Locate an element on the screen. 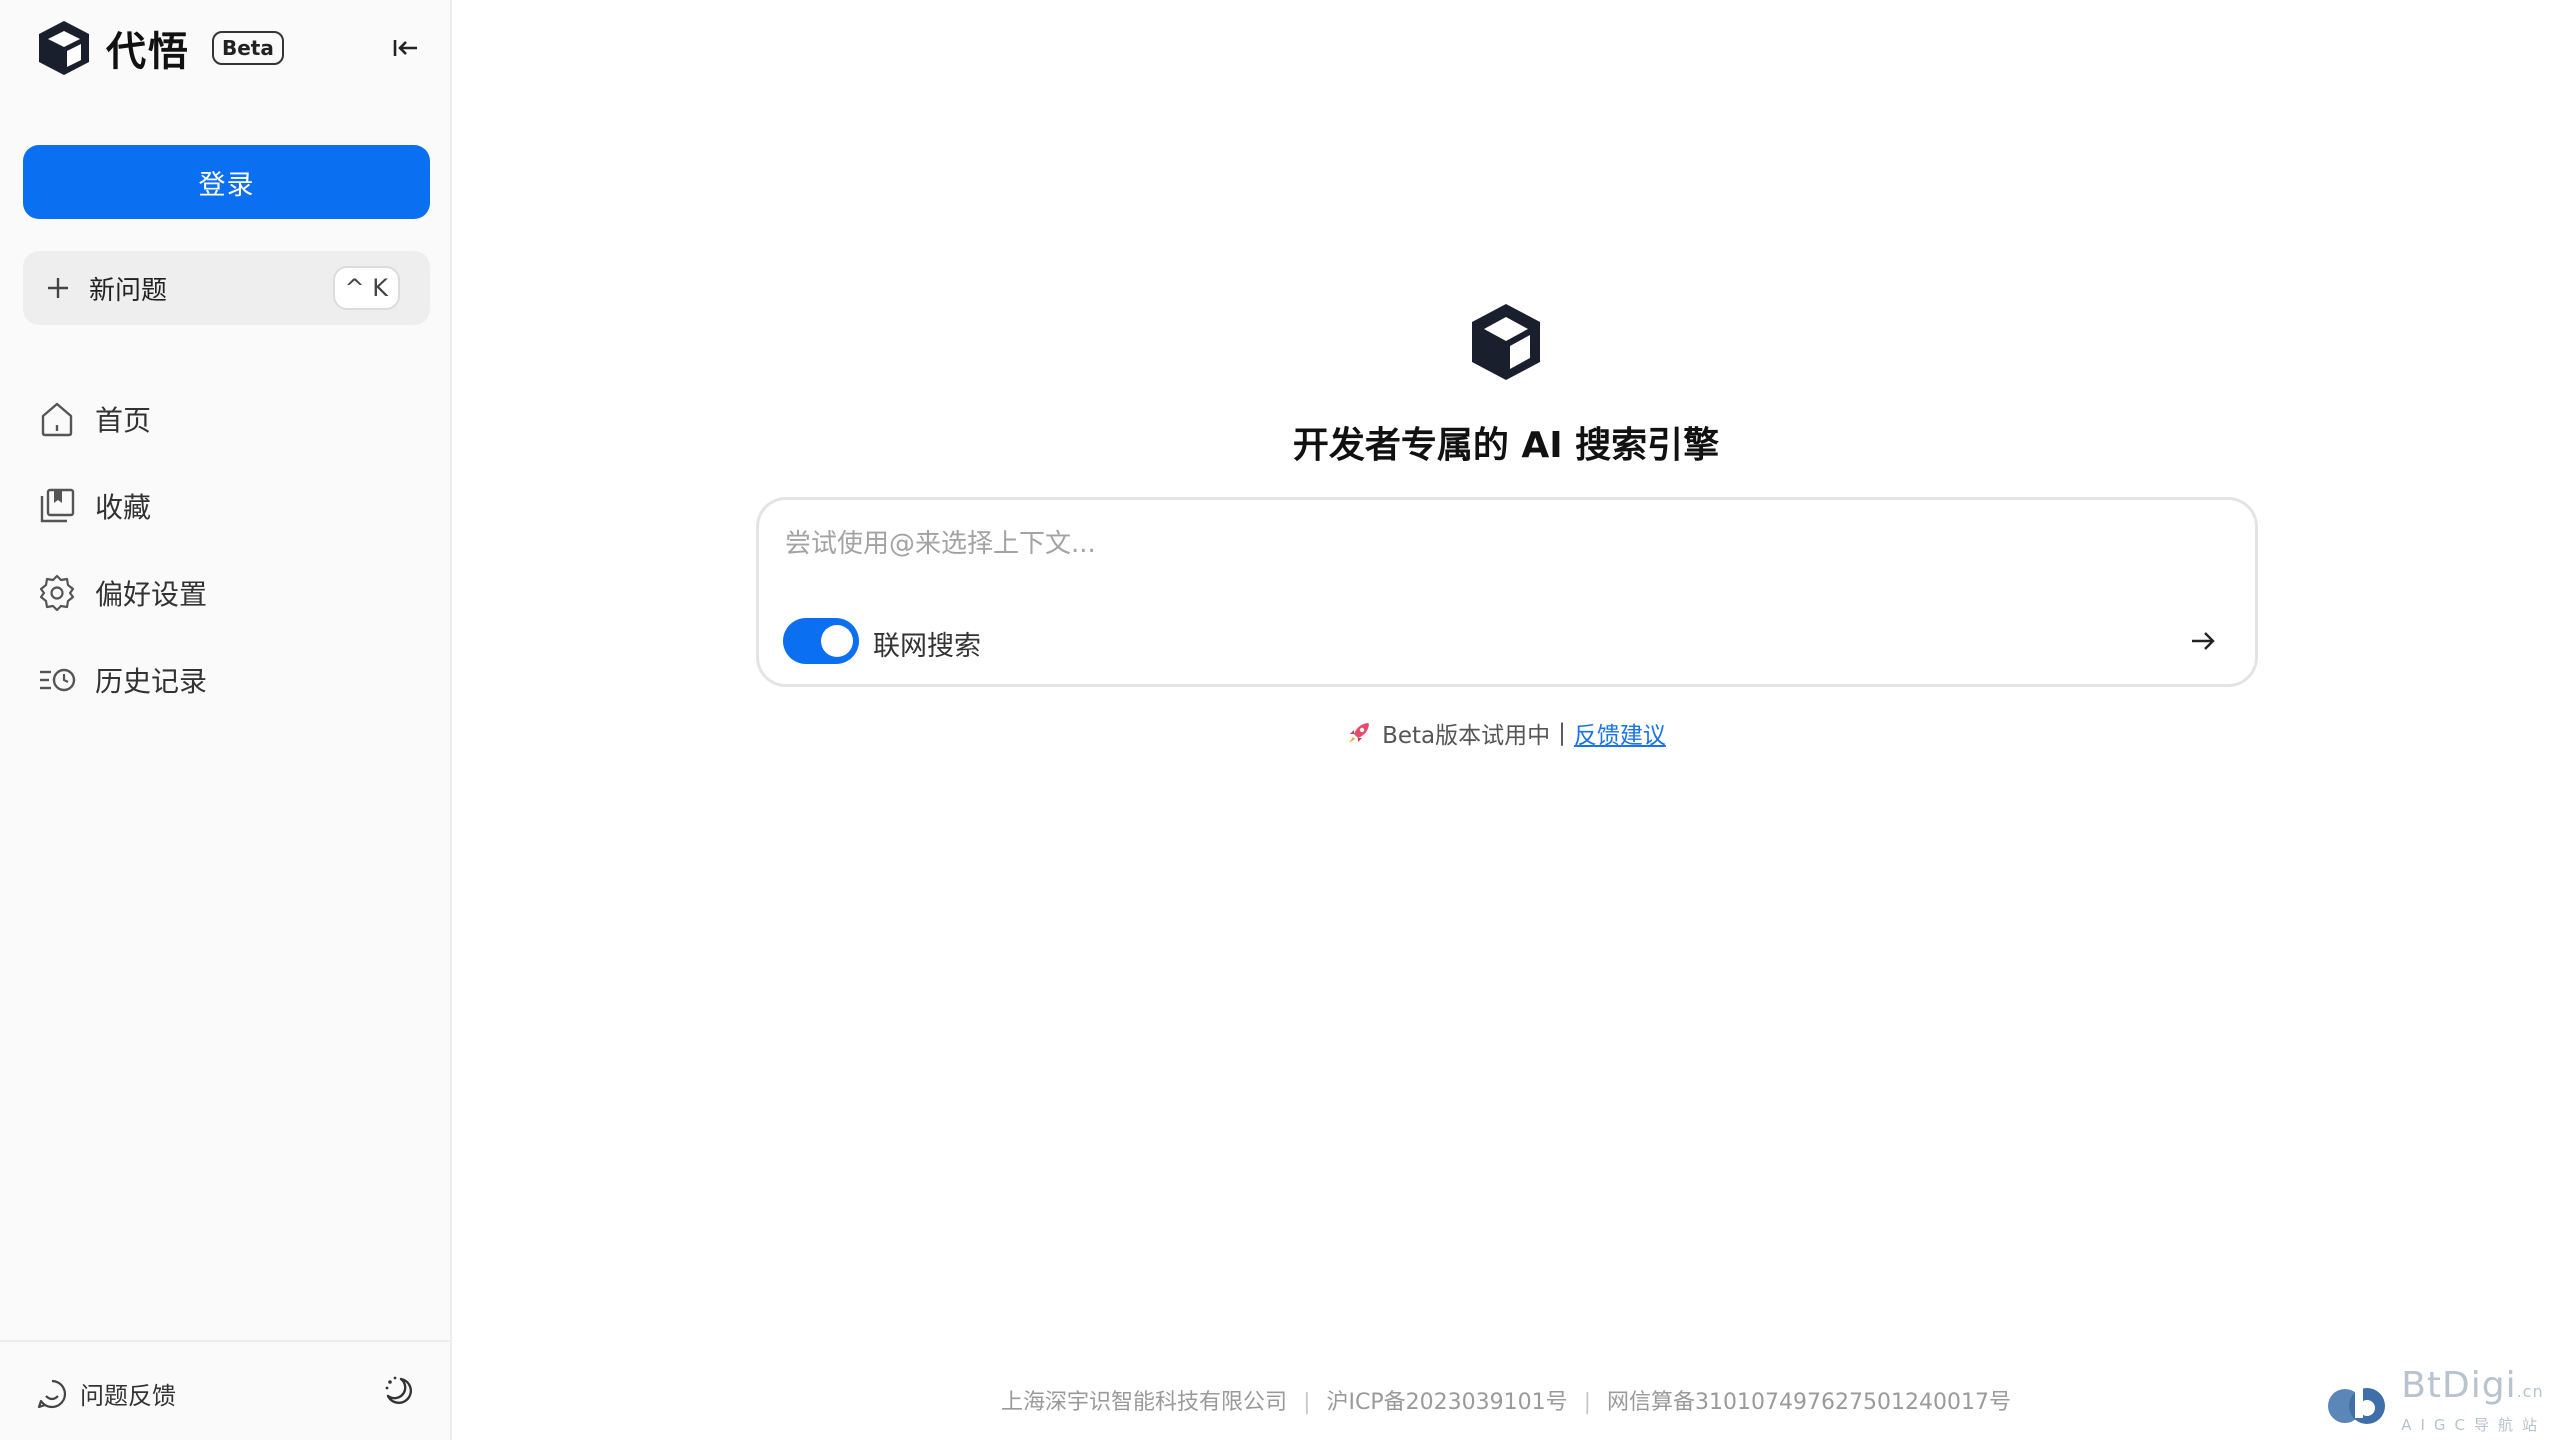 The height and width of the screenshot is (1440, 2560). beta-badge: Beta is located at coordinates (248, 48).